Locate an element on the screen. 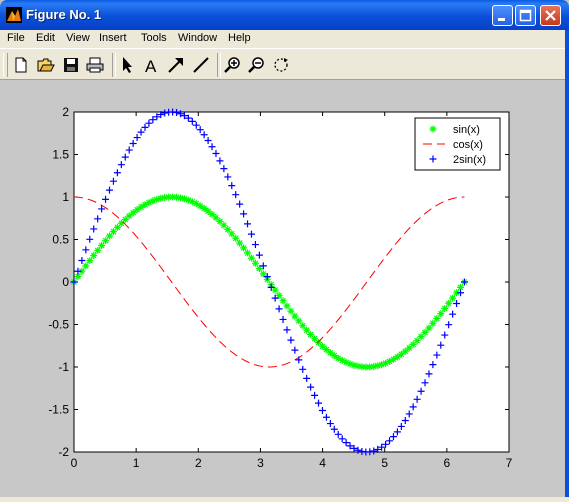 The width and height of the screenshot is (569, 502). legend-label: sin(x) is located at coordinates (466, 130).